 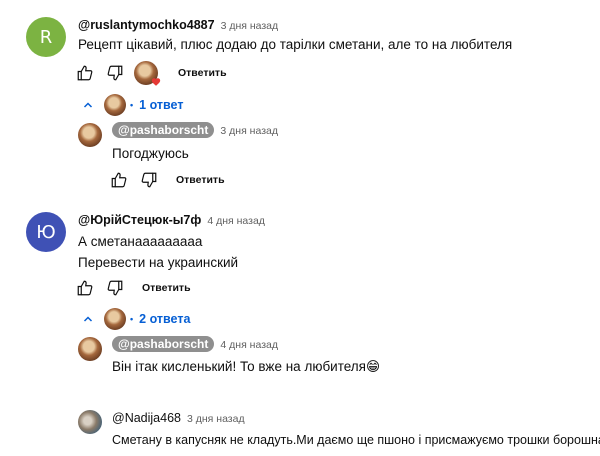 What do you see at coordinates (165, 319) in the screenshot?
I see `replies-count: 2 ответа` at bounding box center [165, 319].